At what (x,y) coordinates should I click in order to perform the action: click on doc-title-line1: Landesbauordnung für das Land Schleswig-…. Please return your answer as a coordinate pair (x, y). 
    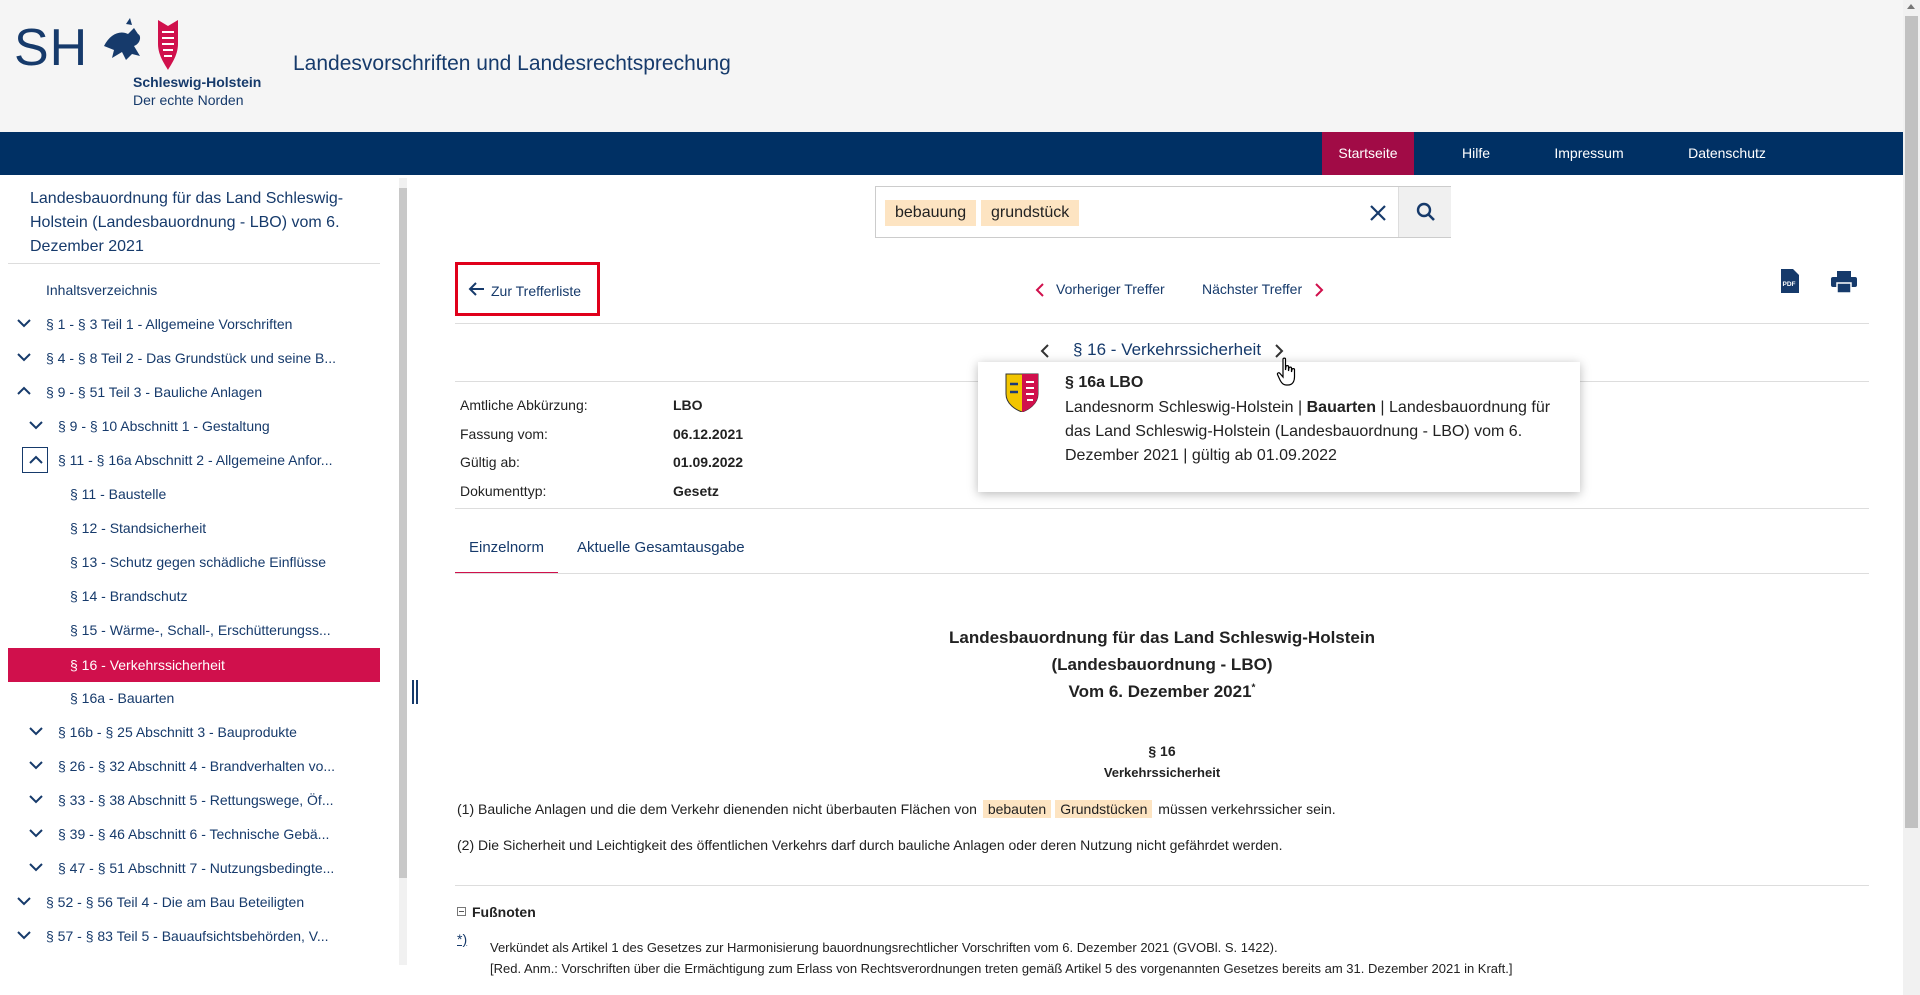
    Looking at the image, I should click on (1162, 637).